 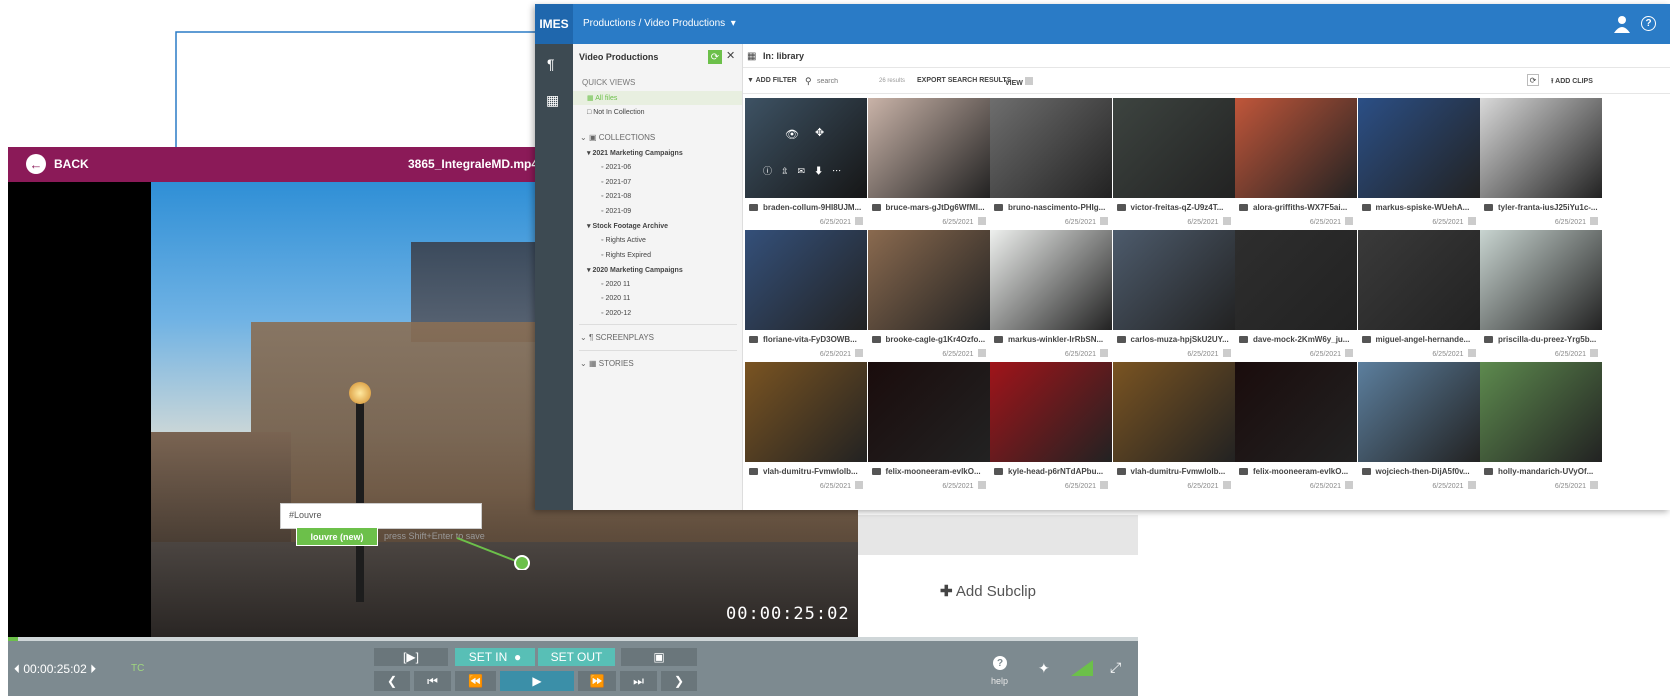 What do you see at coordinates (715, 57) in the screenshot?
I see `refresh-icon: ⟳` at bounding box center [715, 57].